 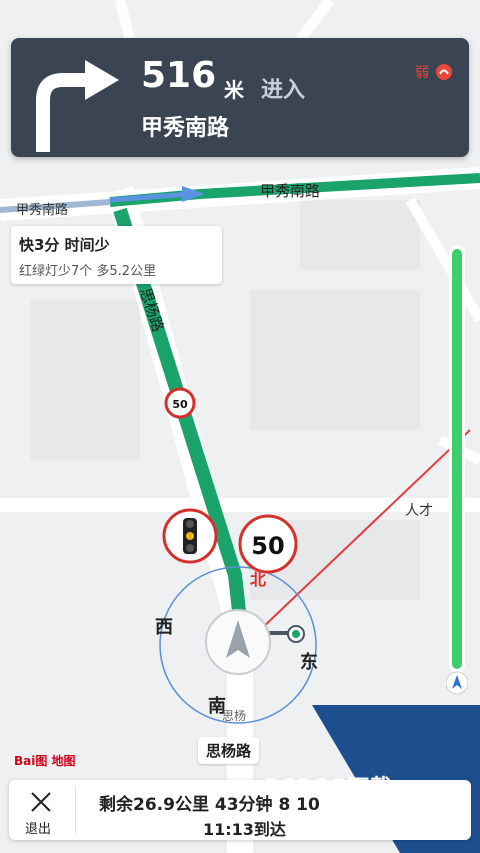 I want to click on next-road-name: 甲秀南路, so click(x=185, y=128).